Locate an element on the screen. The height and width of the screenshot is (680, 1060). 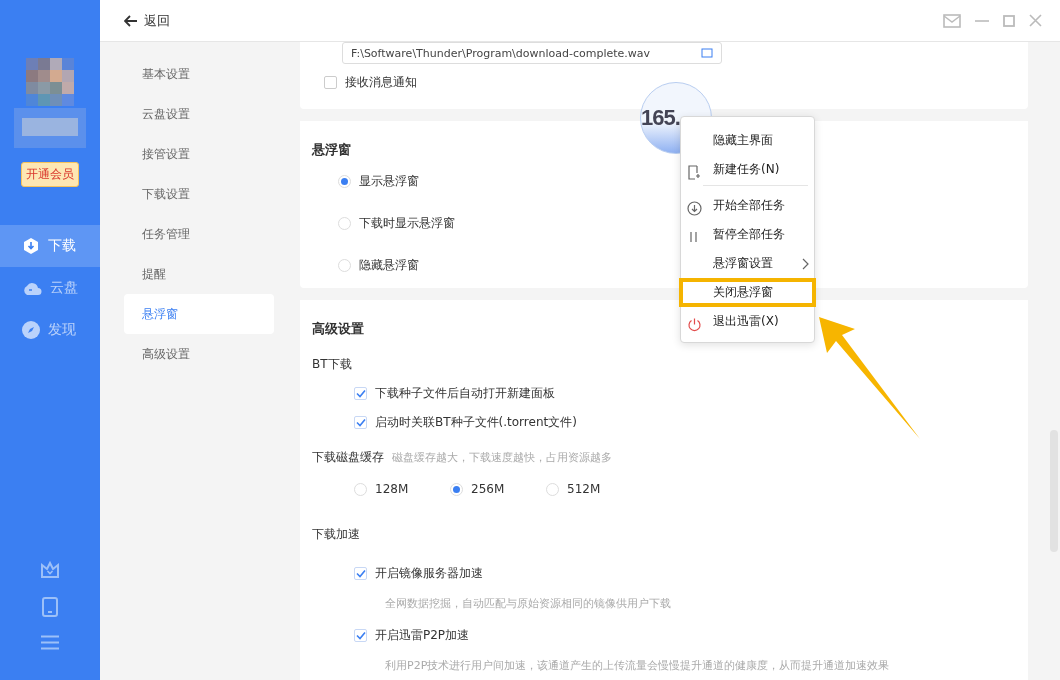
group-label: 下载加速 is located at coordinates (336, 534).